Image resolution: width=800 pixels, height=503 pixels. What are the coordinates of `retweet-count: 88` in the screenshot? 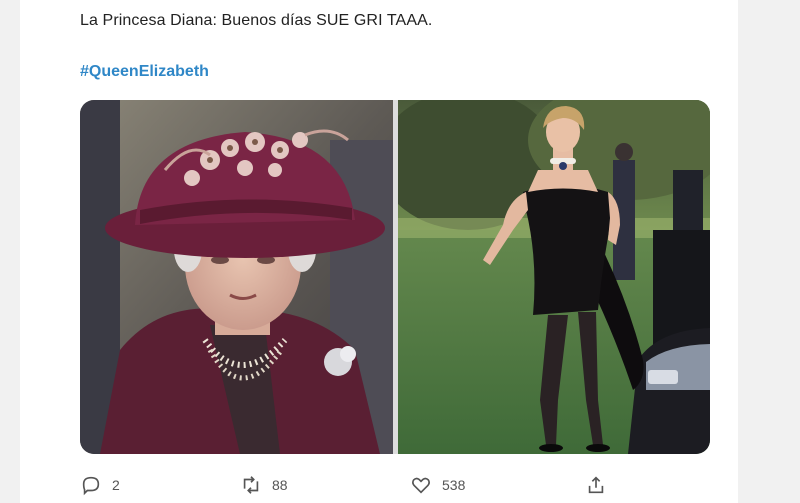 It's located at (280, 485).